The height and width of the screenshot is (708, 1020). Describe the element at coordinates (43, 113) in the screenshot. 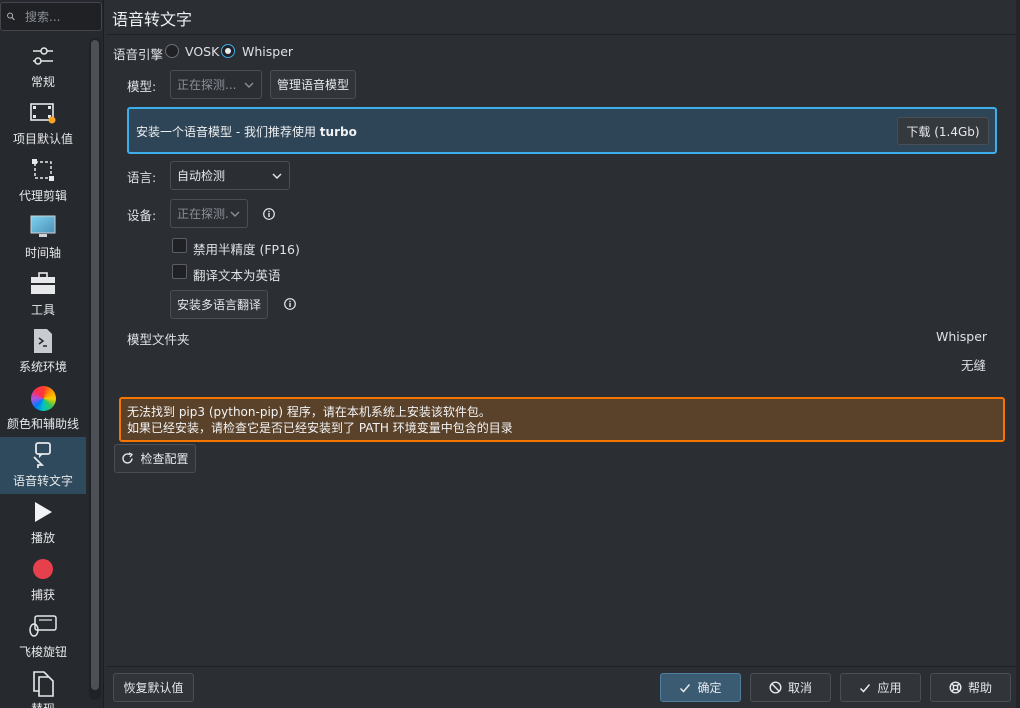

I see `film-icon` at that location.